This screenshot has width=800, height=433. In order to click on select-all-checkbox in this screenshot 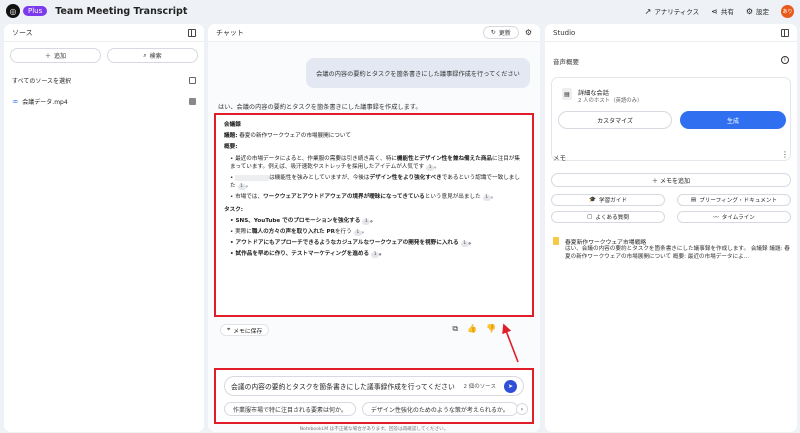, I will do `click(192, 80)`.